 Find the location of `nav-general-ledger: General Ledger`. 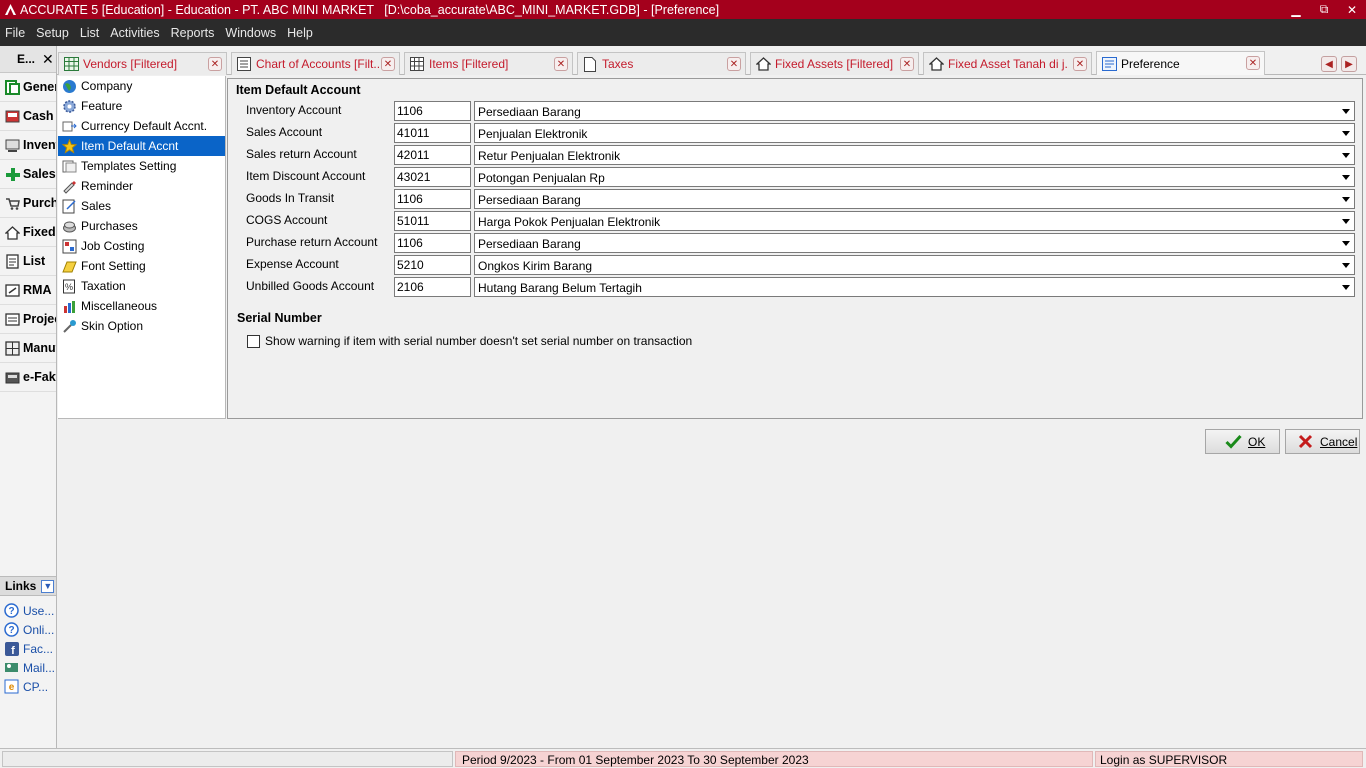

nav-general-ledger: General Ledger is located at coordinates (28, 87).